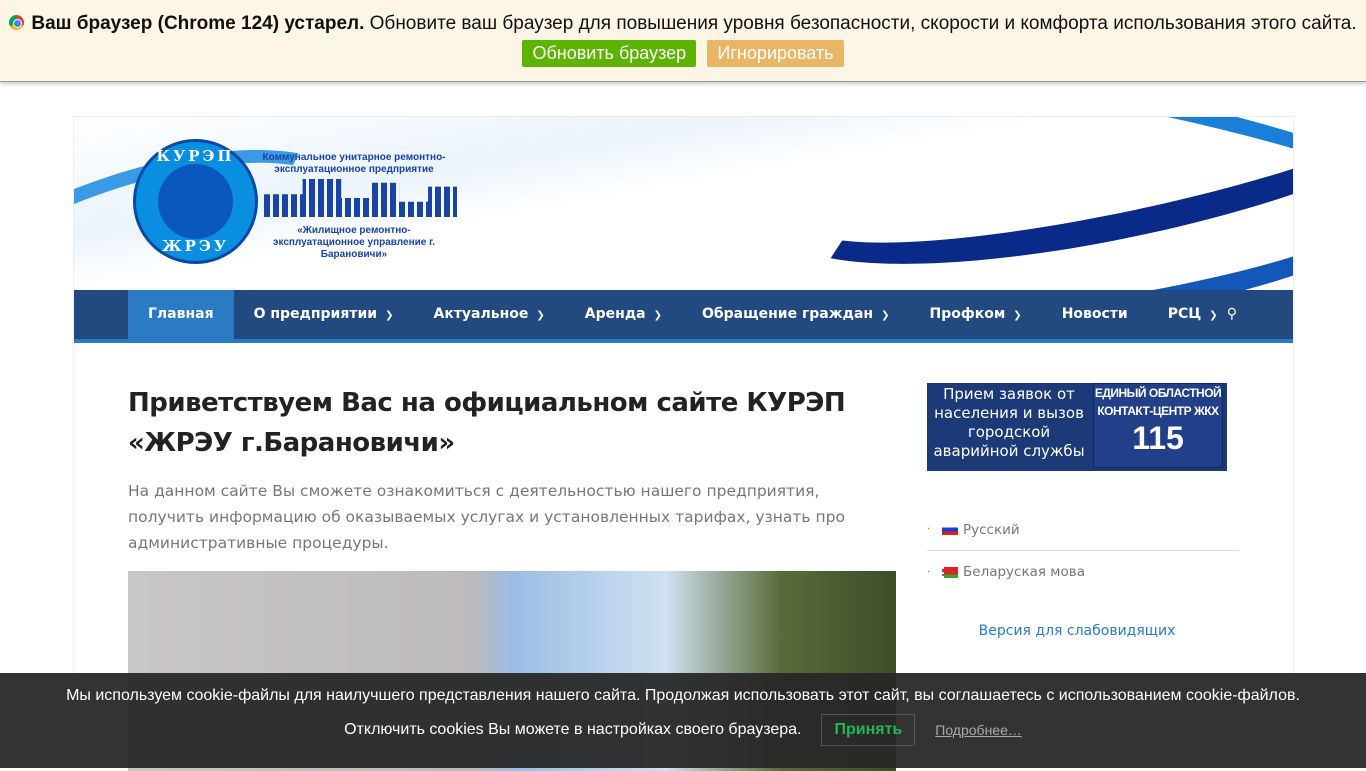 Image resolution: width=1366 pixels, height=771 pixels. Describe the element at coordinates (198, 23) in the screenshot. I see `outdated-title: Ваш браузер (Chrome 124) устарел.` at that location.